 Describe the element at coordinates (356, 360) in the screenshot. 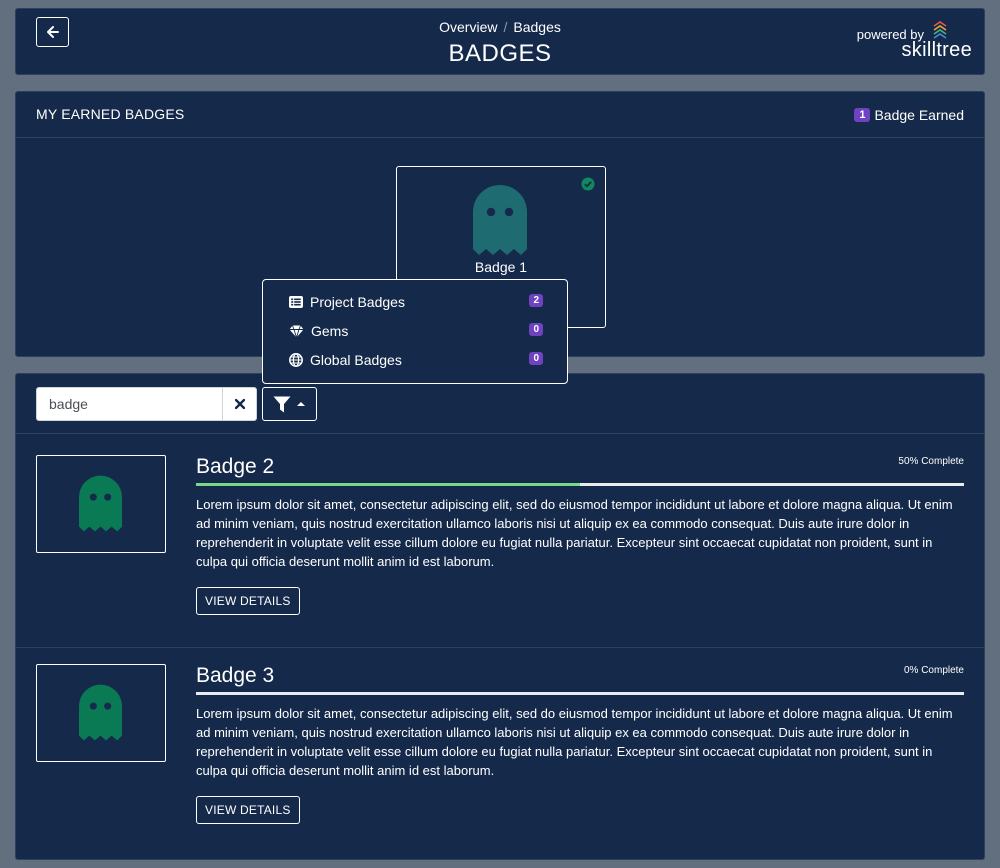

I see `filter-item-label: Global Badges` at that location.